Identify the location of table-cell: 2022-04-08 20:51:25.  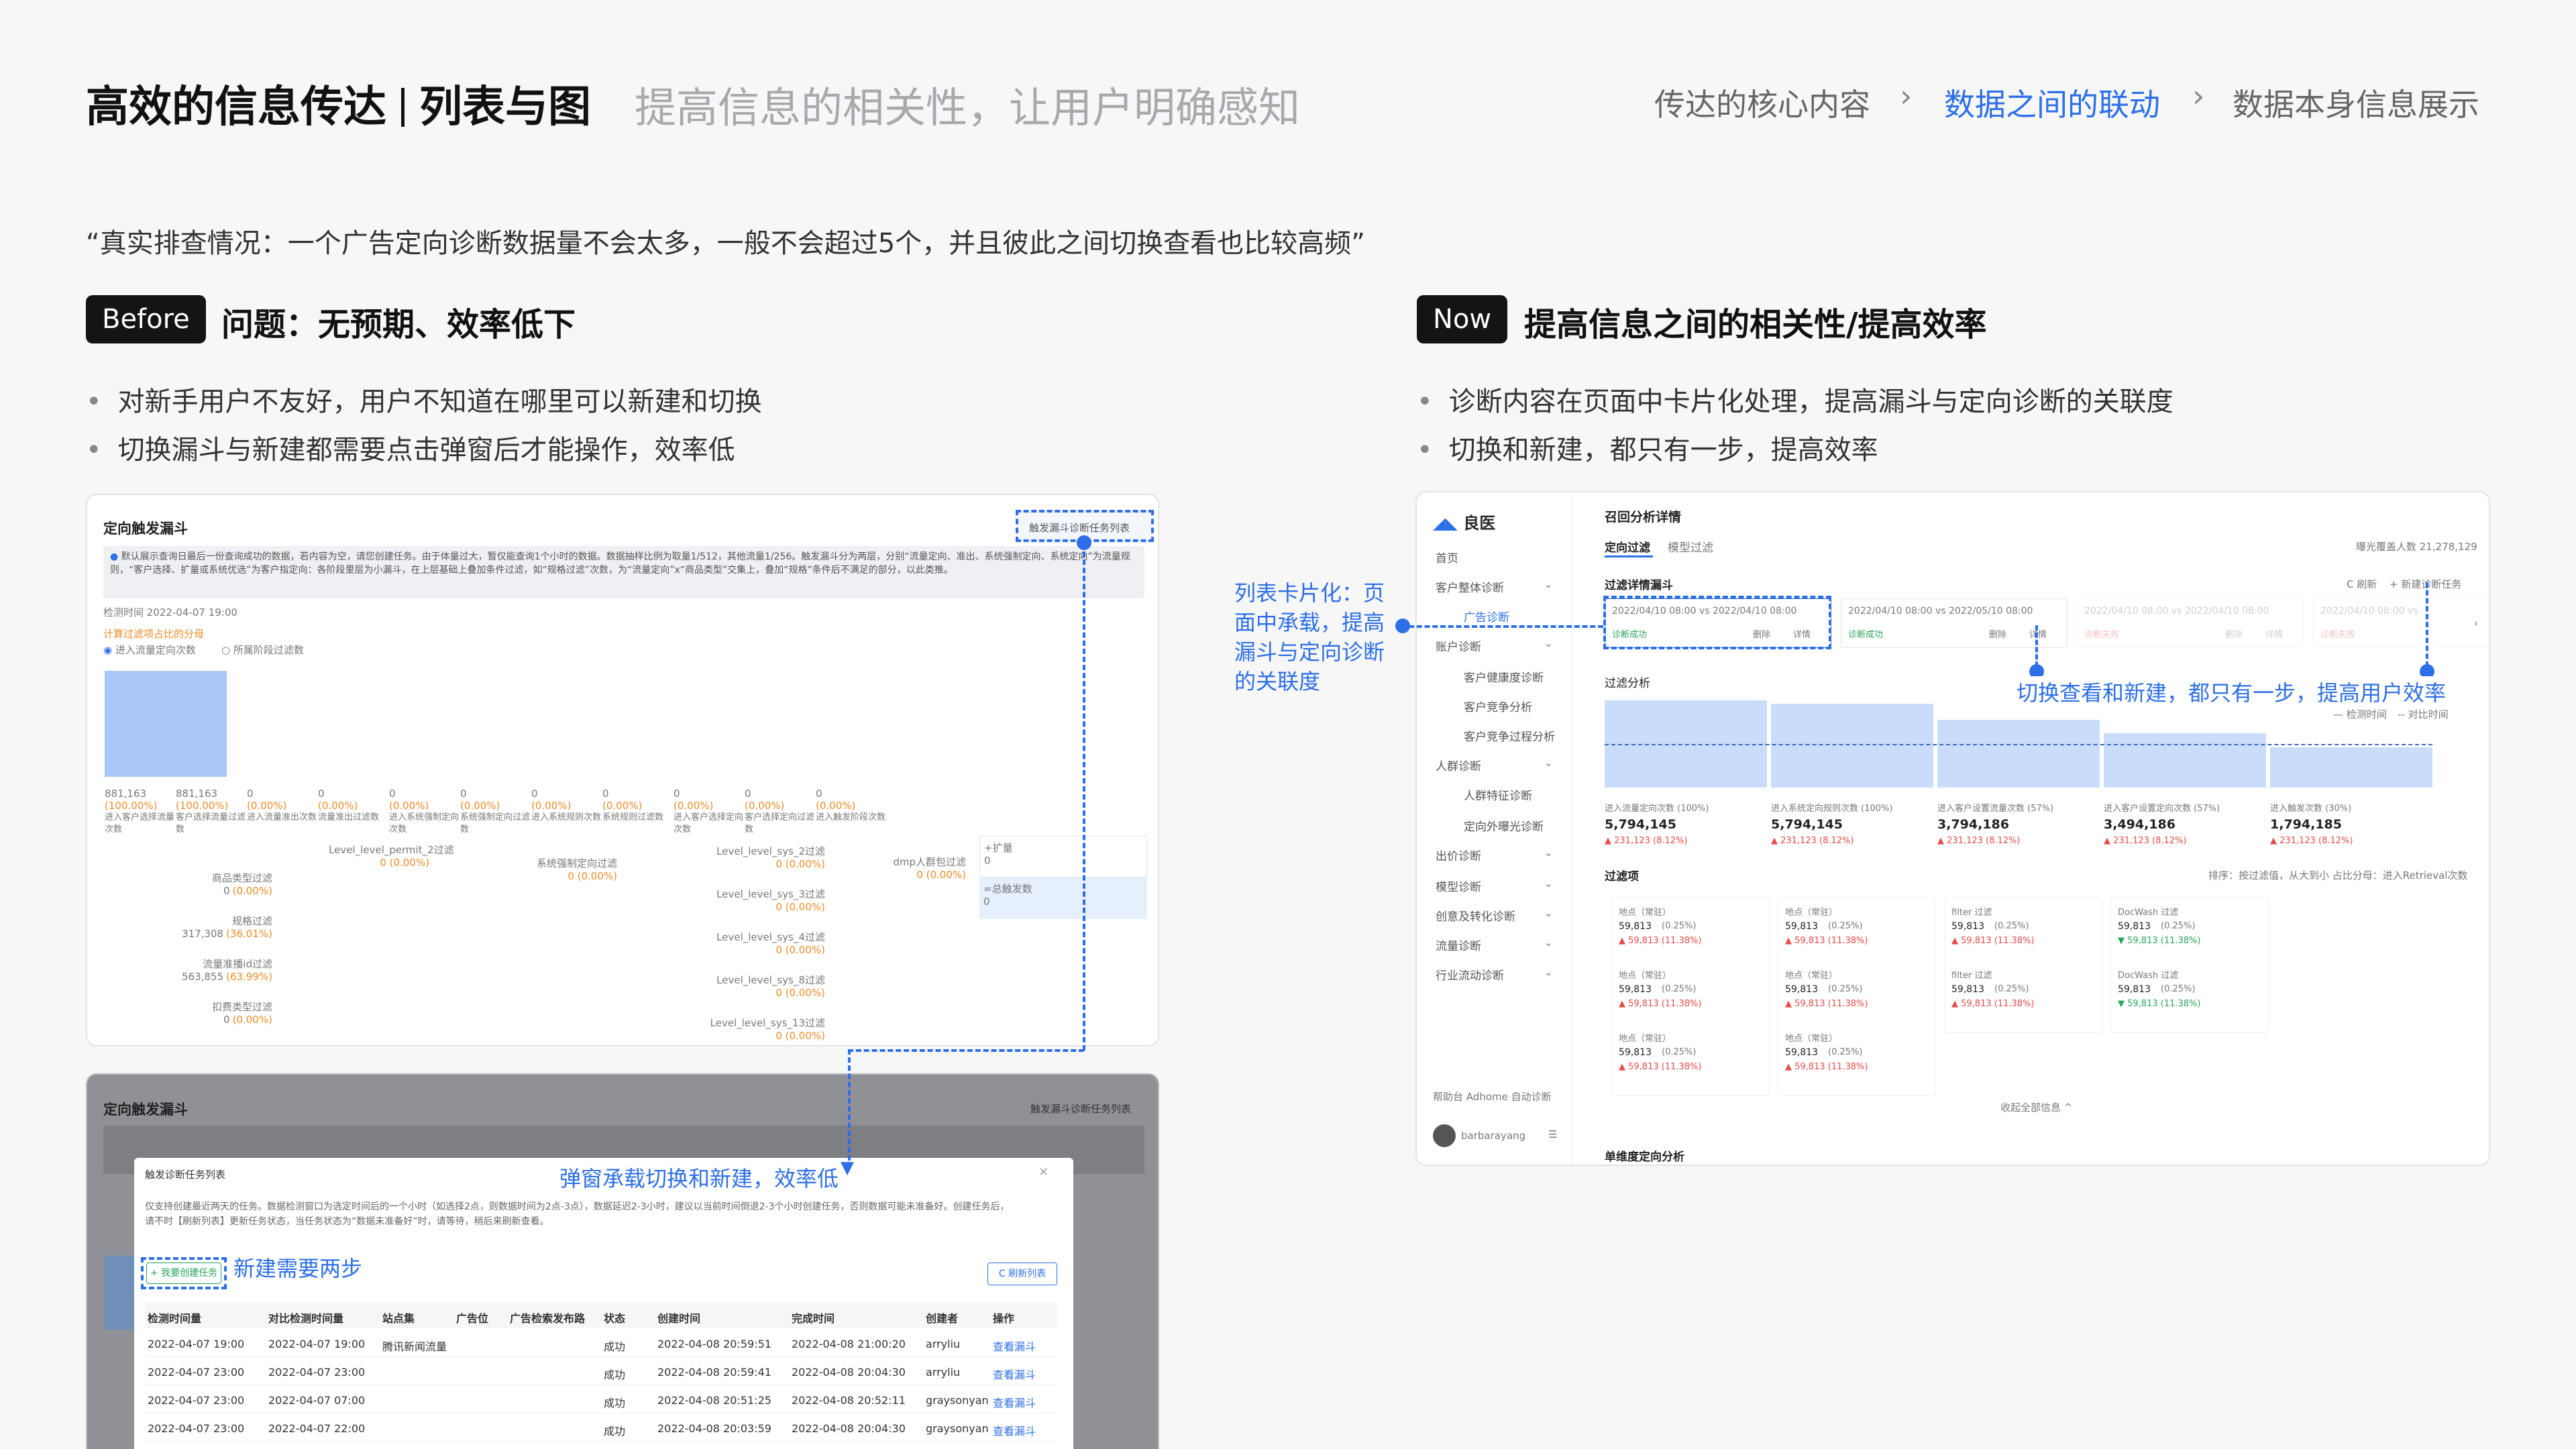
(714, 1400).